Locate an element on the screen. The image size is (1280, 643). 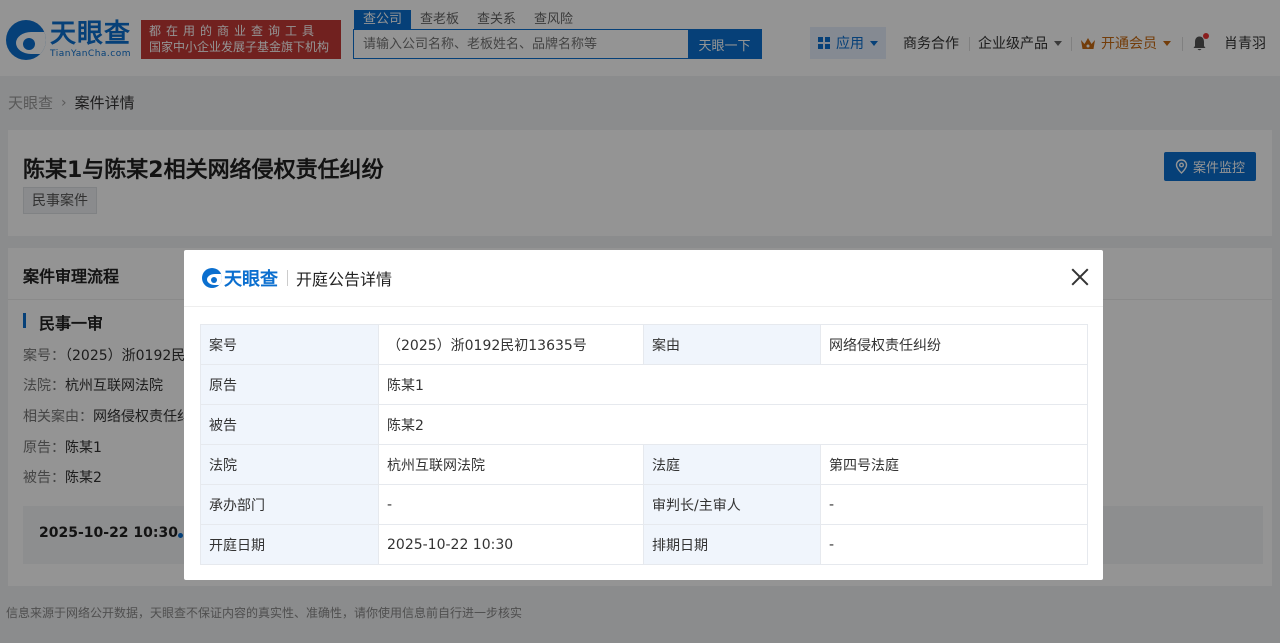
value-judge: - is located at coordinates (954, 504).